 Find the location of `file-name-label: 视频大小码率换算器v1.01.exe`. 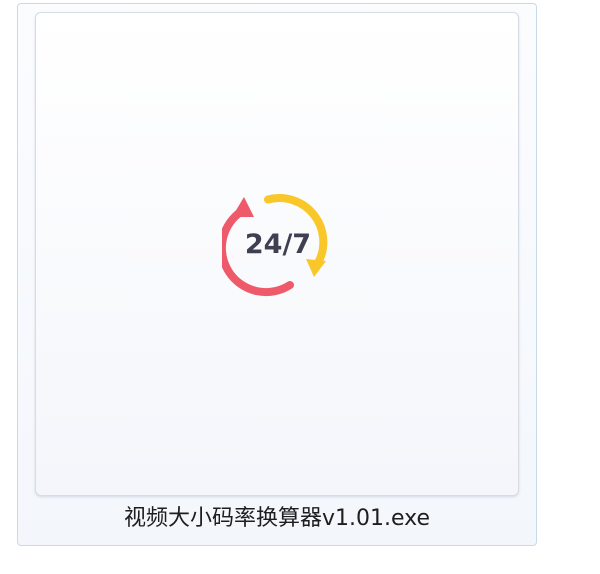

file-name-label: 视频大小码率换算器v1.01.exe is located at coordinates (277, 519).